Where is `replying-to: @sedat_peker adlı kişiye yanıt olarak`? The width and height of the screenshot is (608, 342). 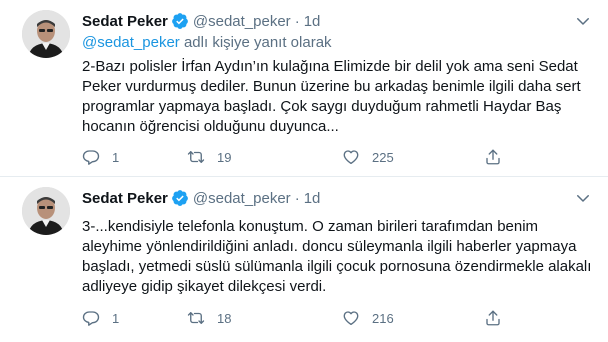
replying-to: @sedat_peker adlı kişiye yanıt olarak is located at coordinates (207, 42).